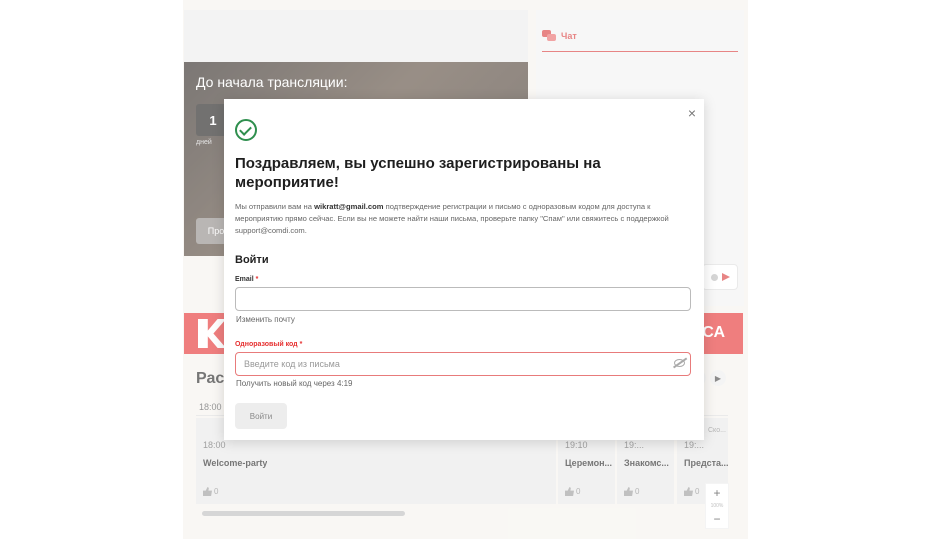  I want to click on eye-off-icon, so click(679, 363).